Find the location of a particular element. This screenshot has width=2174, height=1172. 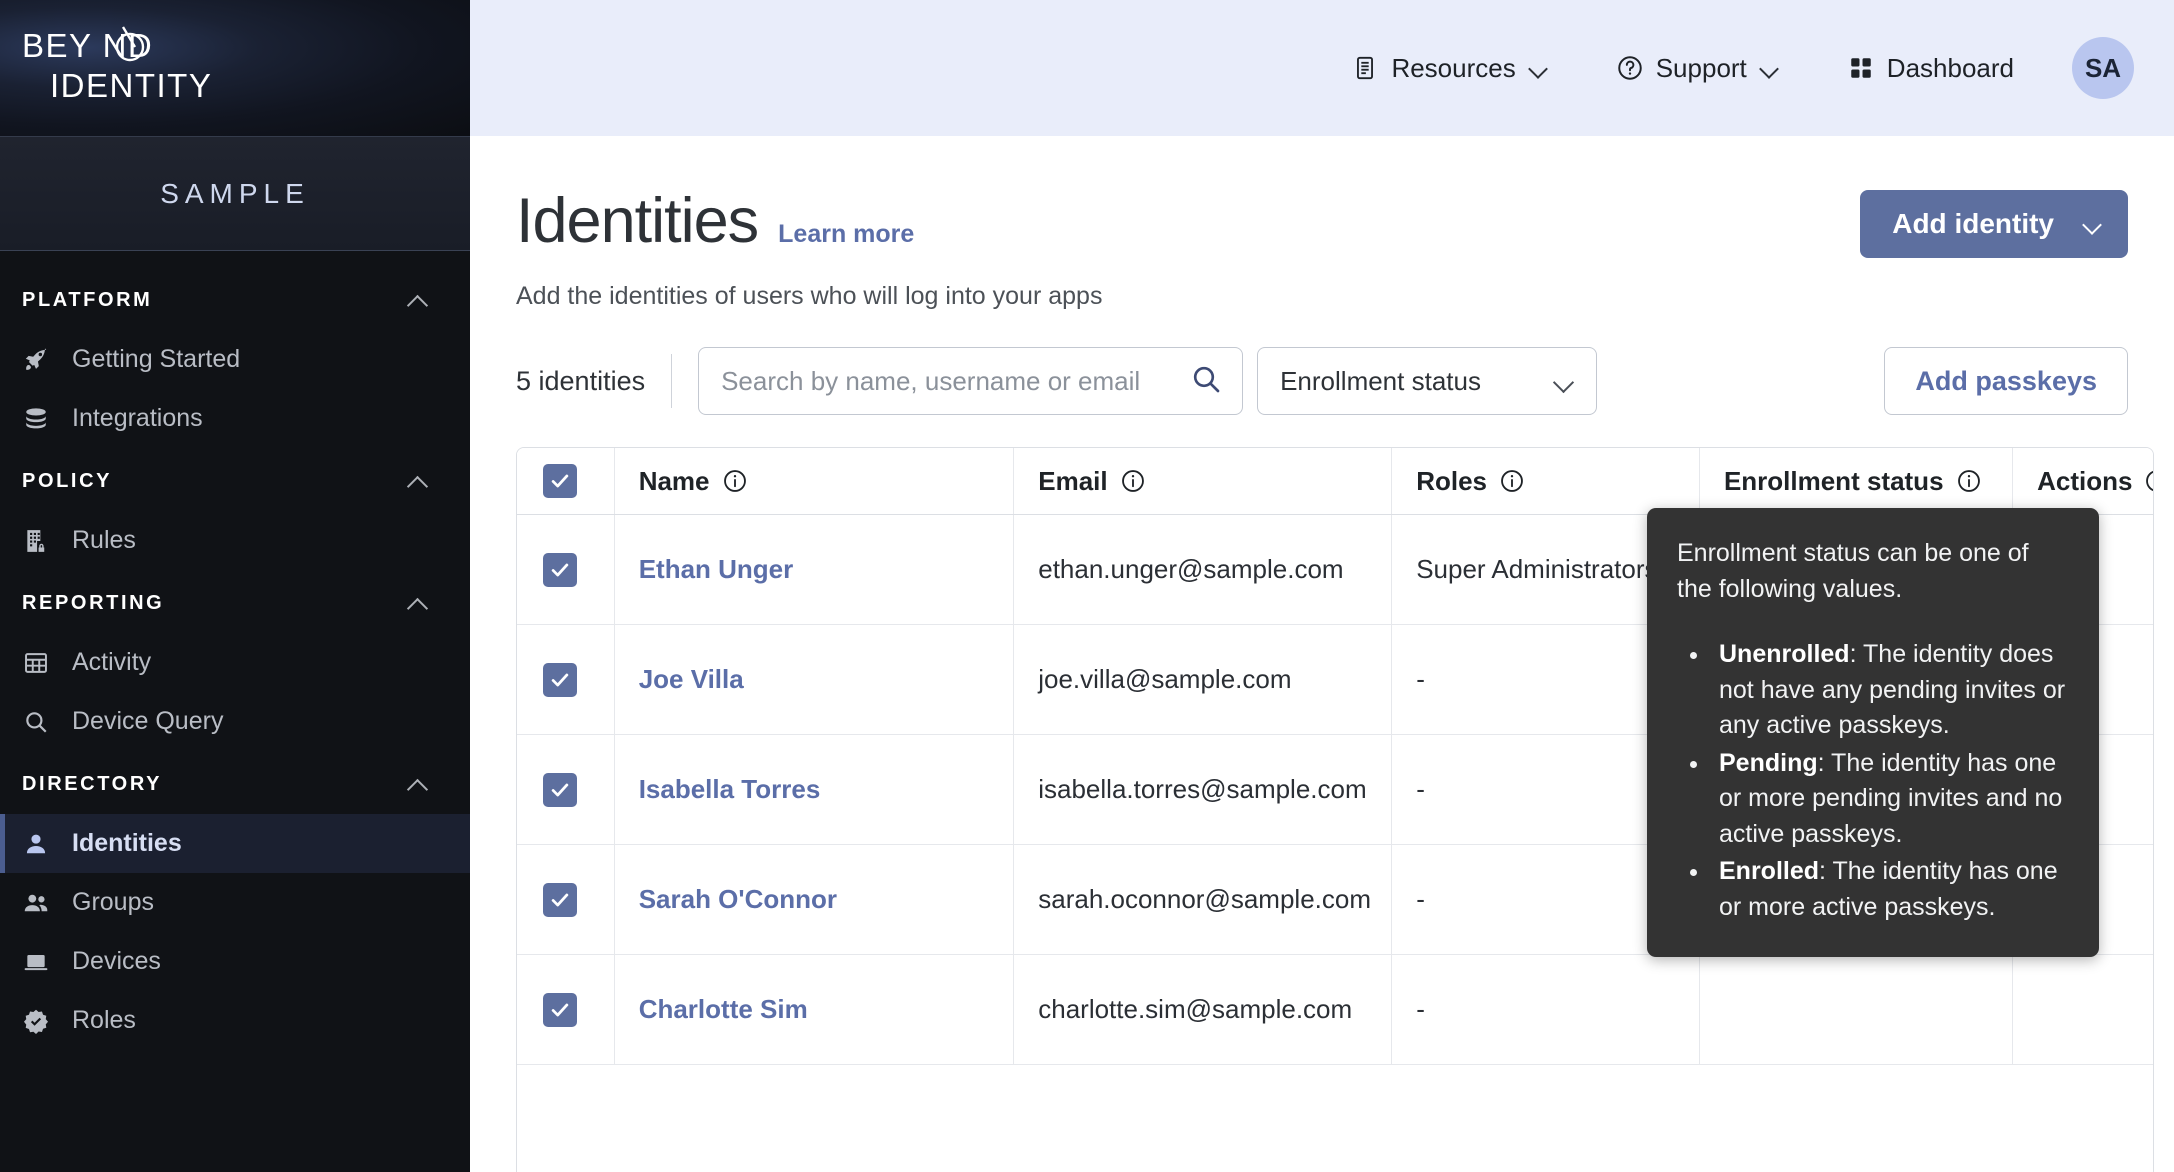

sidebar-item-label: Devices is located at coordinates (116, 961).